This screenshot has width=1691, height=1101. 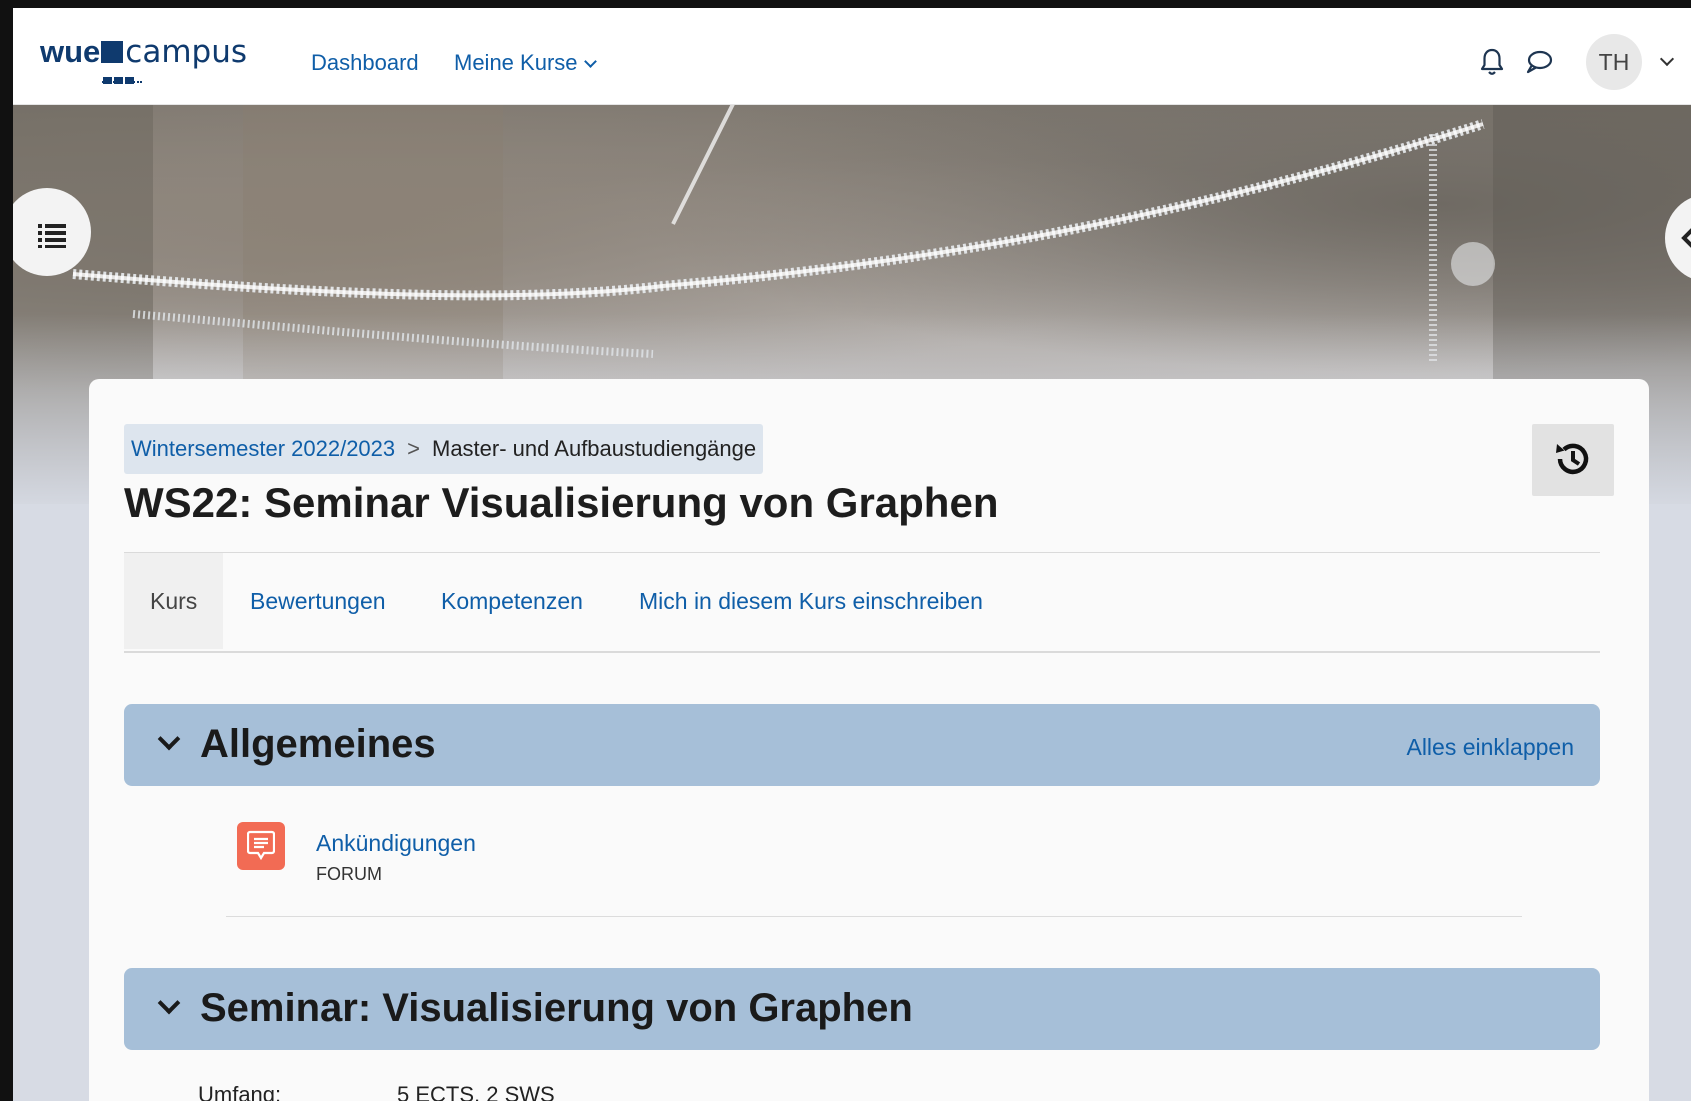 What do you see at coordinates (186, 52) in the screenshot?
I see `logo-campus-text: campus` at bounding box center [186, 52].